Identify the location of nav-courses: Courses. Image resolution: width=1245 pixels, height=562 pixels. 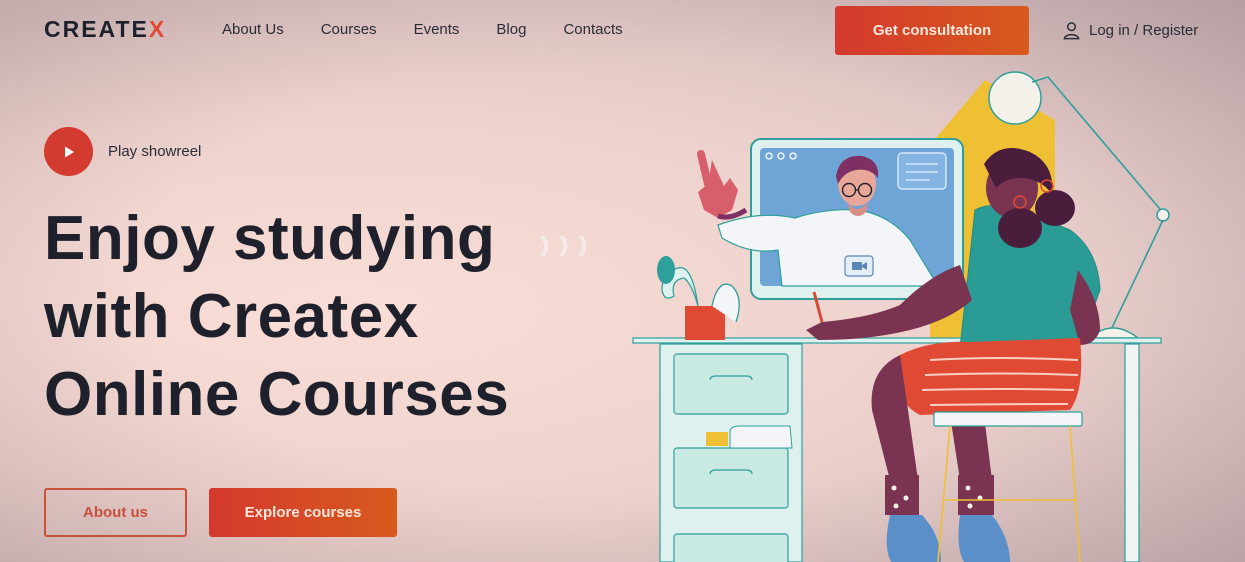
(349, 29).